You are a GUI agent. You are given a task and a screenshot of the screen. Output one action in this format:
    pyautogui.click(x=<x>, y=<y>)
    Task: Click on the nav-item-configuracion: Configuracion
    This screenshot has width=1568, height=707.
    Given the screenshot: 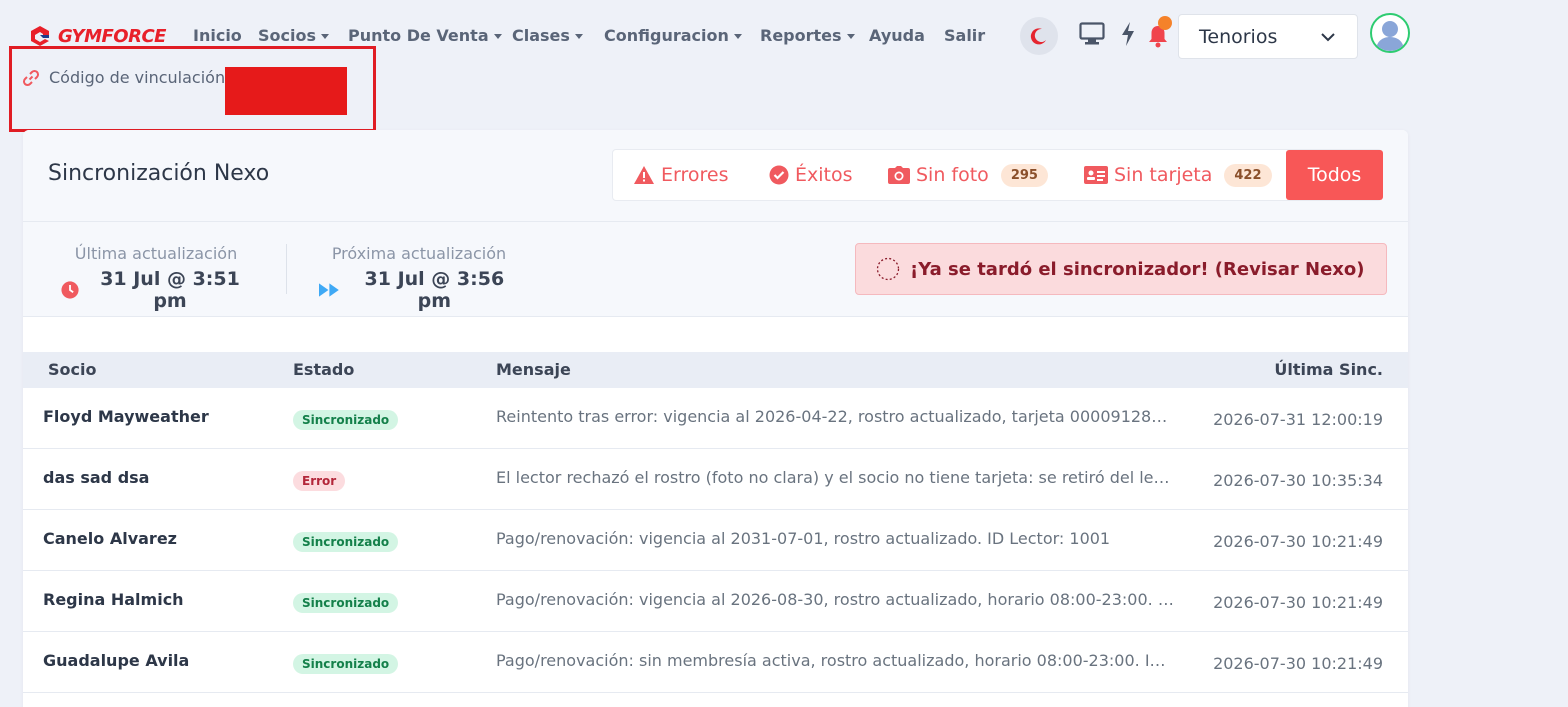 What is the action you would take?
    pyautogui.click(x=673, y=35)
    